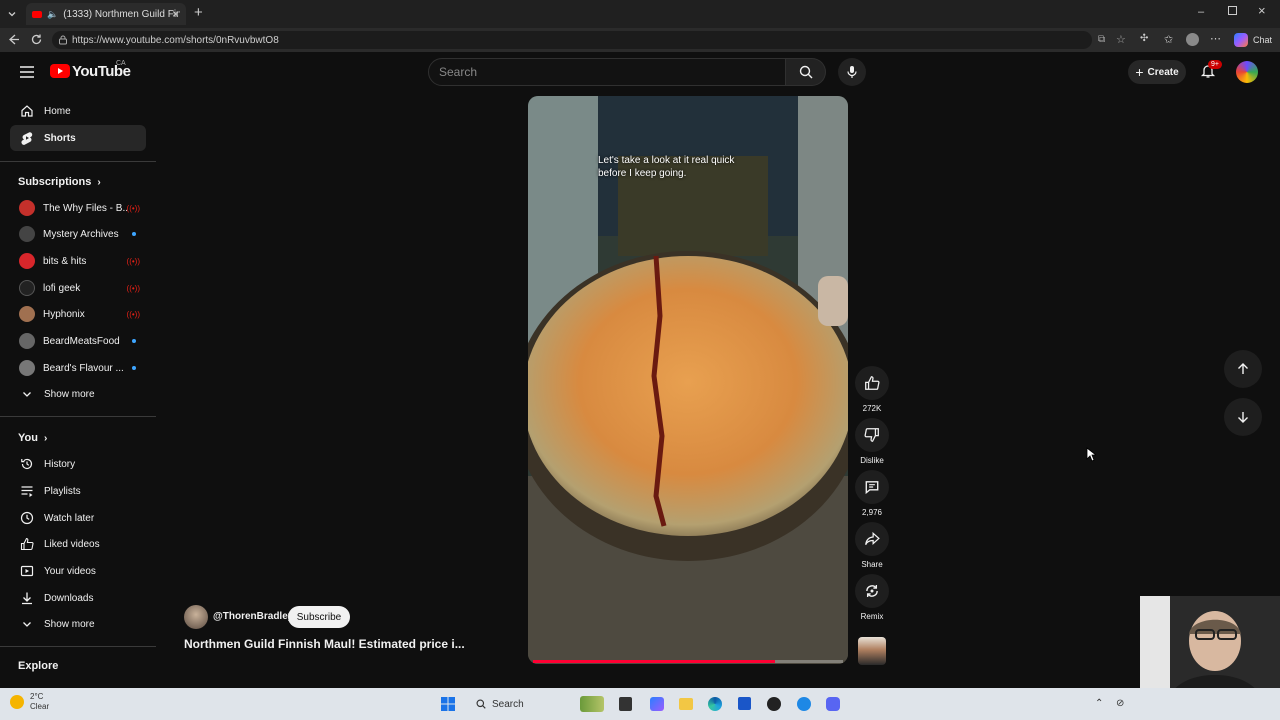 The image size is (1280, 720). Describe the element at coordinates (99, 182) in the screenshot. I see `chevron-right-icon: ›` at that location.